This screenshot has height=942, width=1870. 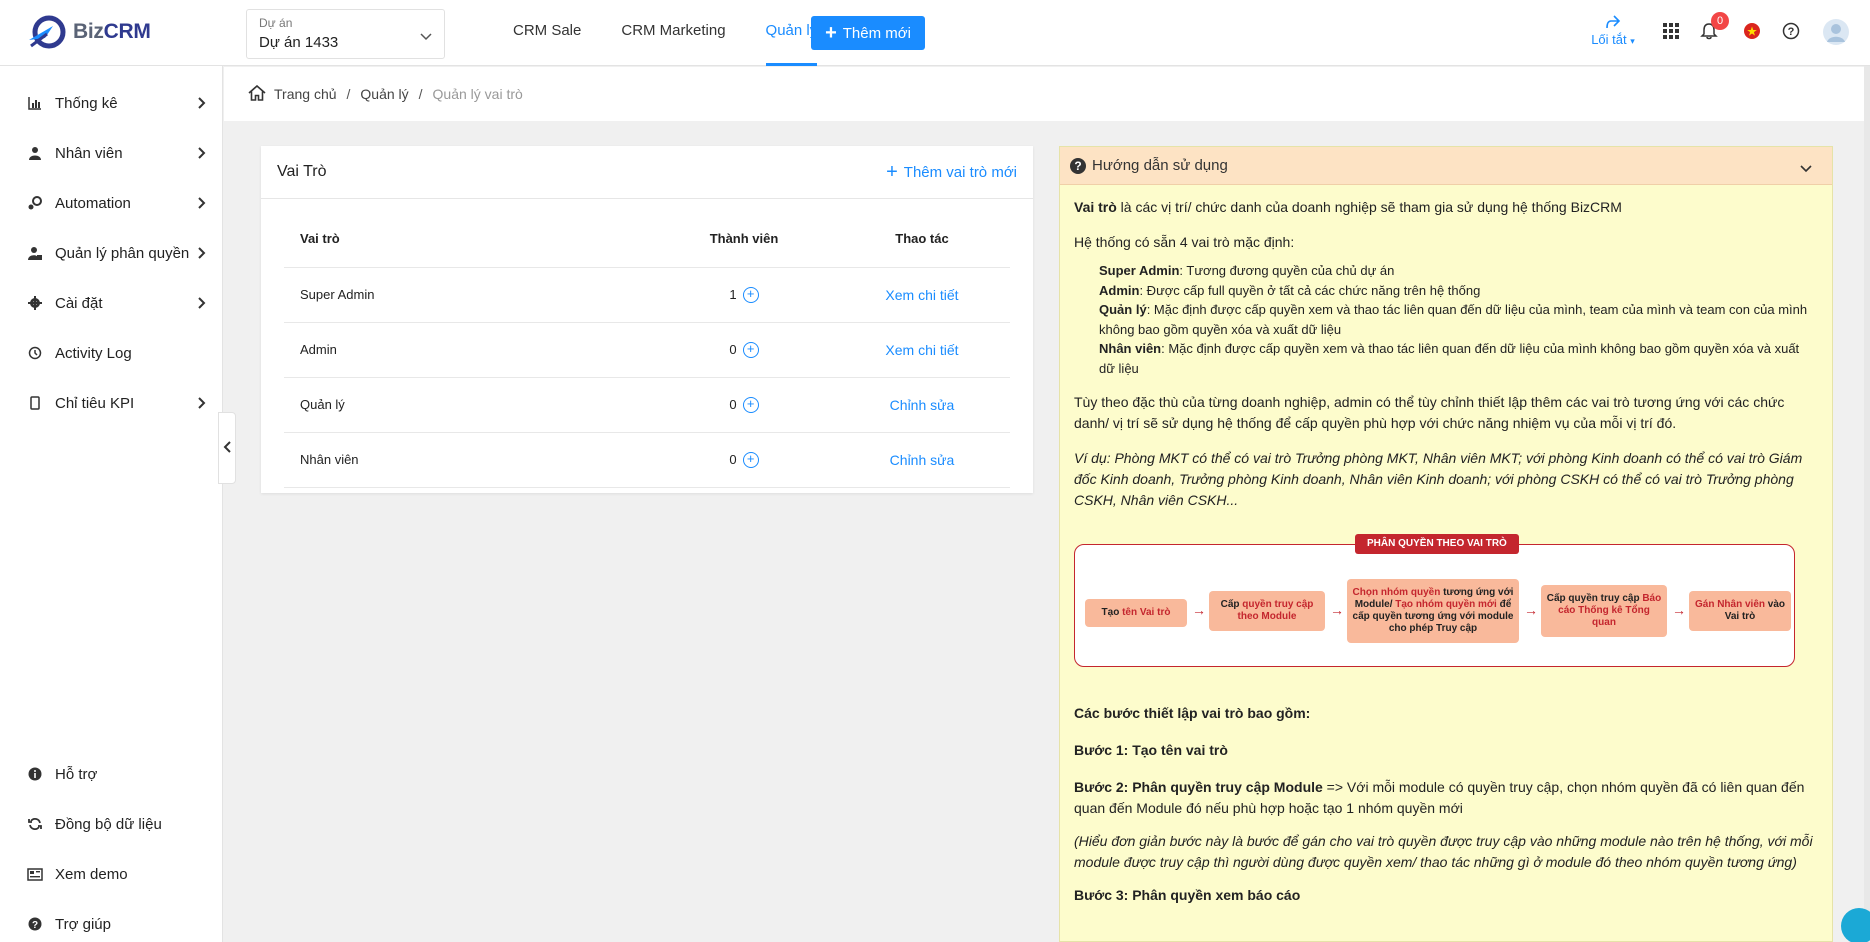 I want to click on column-header-members: Thành viên, so click(x=744, y=239).